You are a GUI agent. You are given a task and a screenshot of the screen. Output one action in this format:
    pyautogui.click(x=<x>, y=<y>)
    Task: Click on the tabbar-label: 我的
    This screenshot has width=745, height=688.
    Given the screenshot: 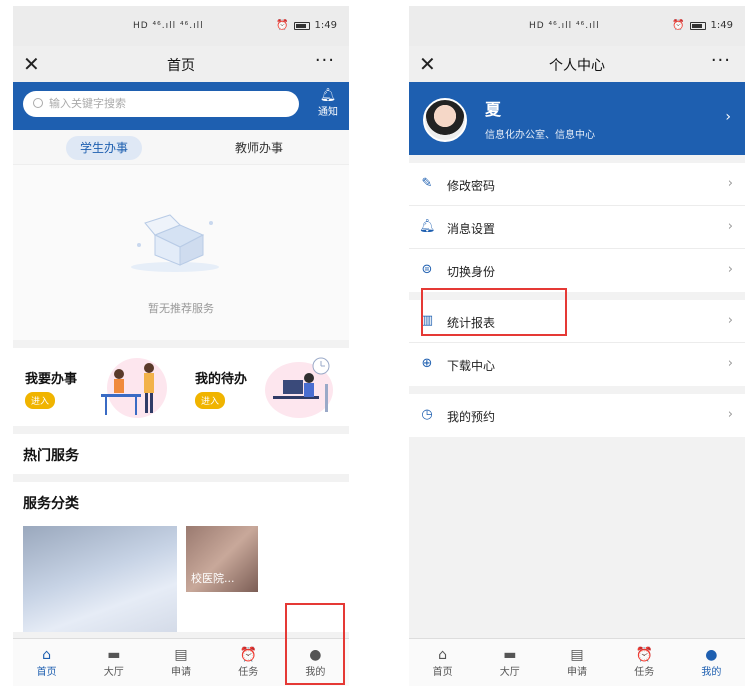 What is the action you would take?
    pyautogui.click(x=711, y=672)
    